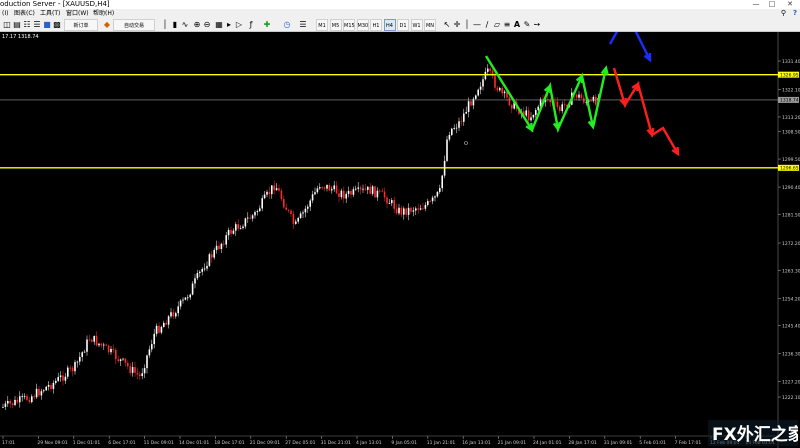  Describe the element at coordinates (20, 37) in the screenshot. I see `ohlc-readout: 17.17 1318.74` at that location.